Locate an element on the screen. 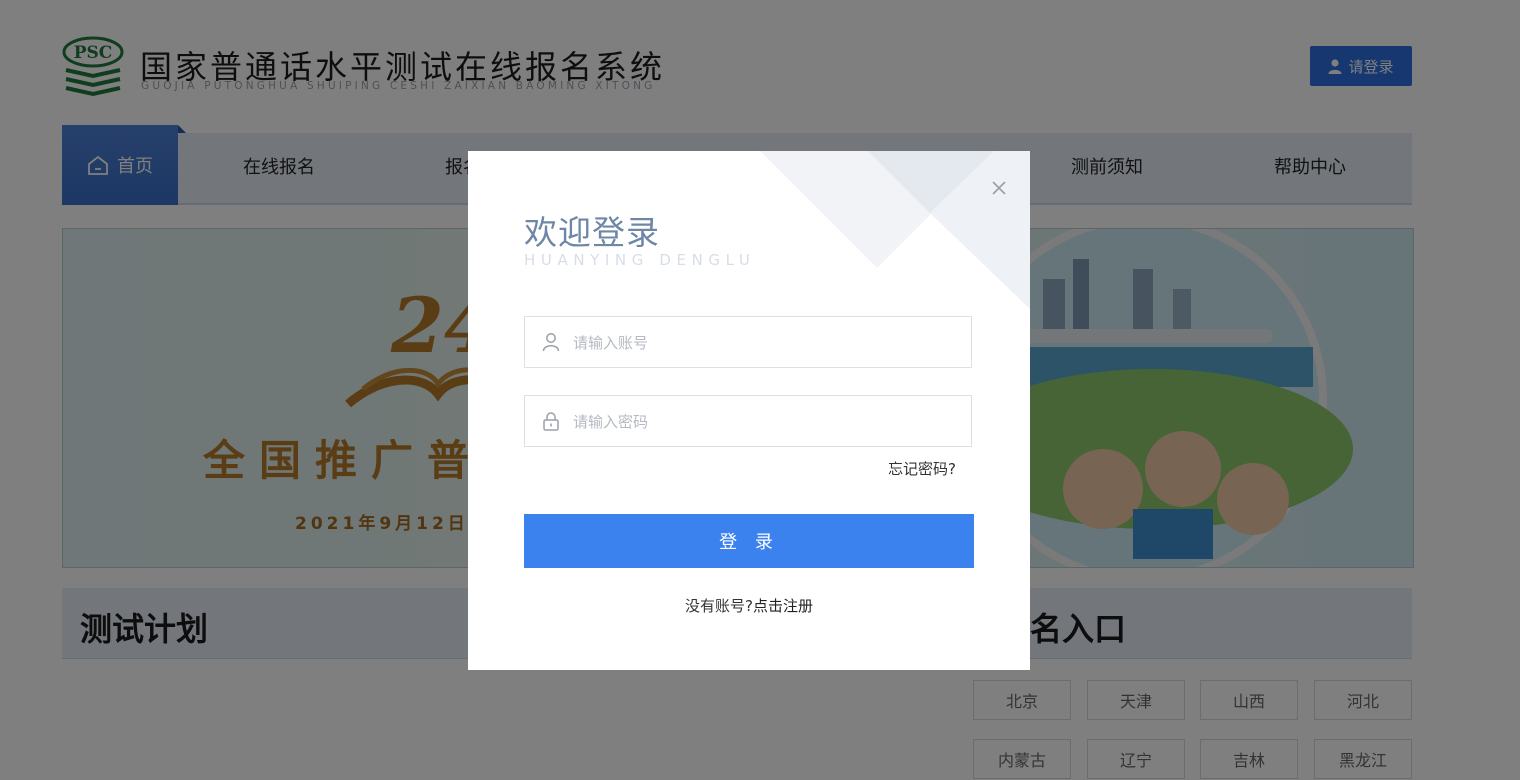 The image size is (1520, 780). user-icon is located at coordinates (551, 342).